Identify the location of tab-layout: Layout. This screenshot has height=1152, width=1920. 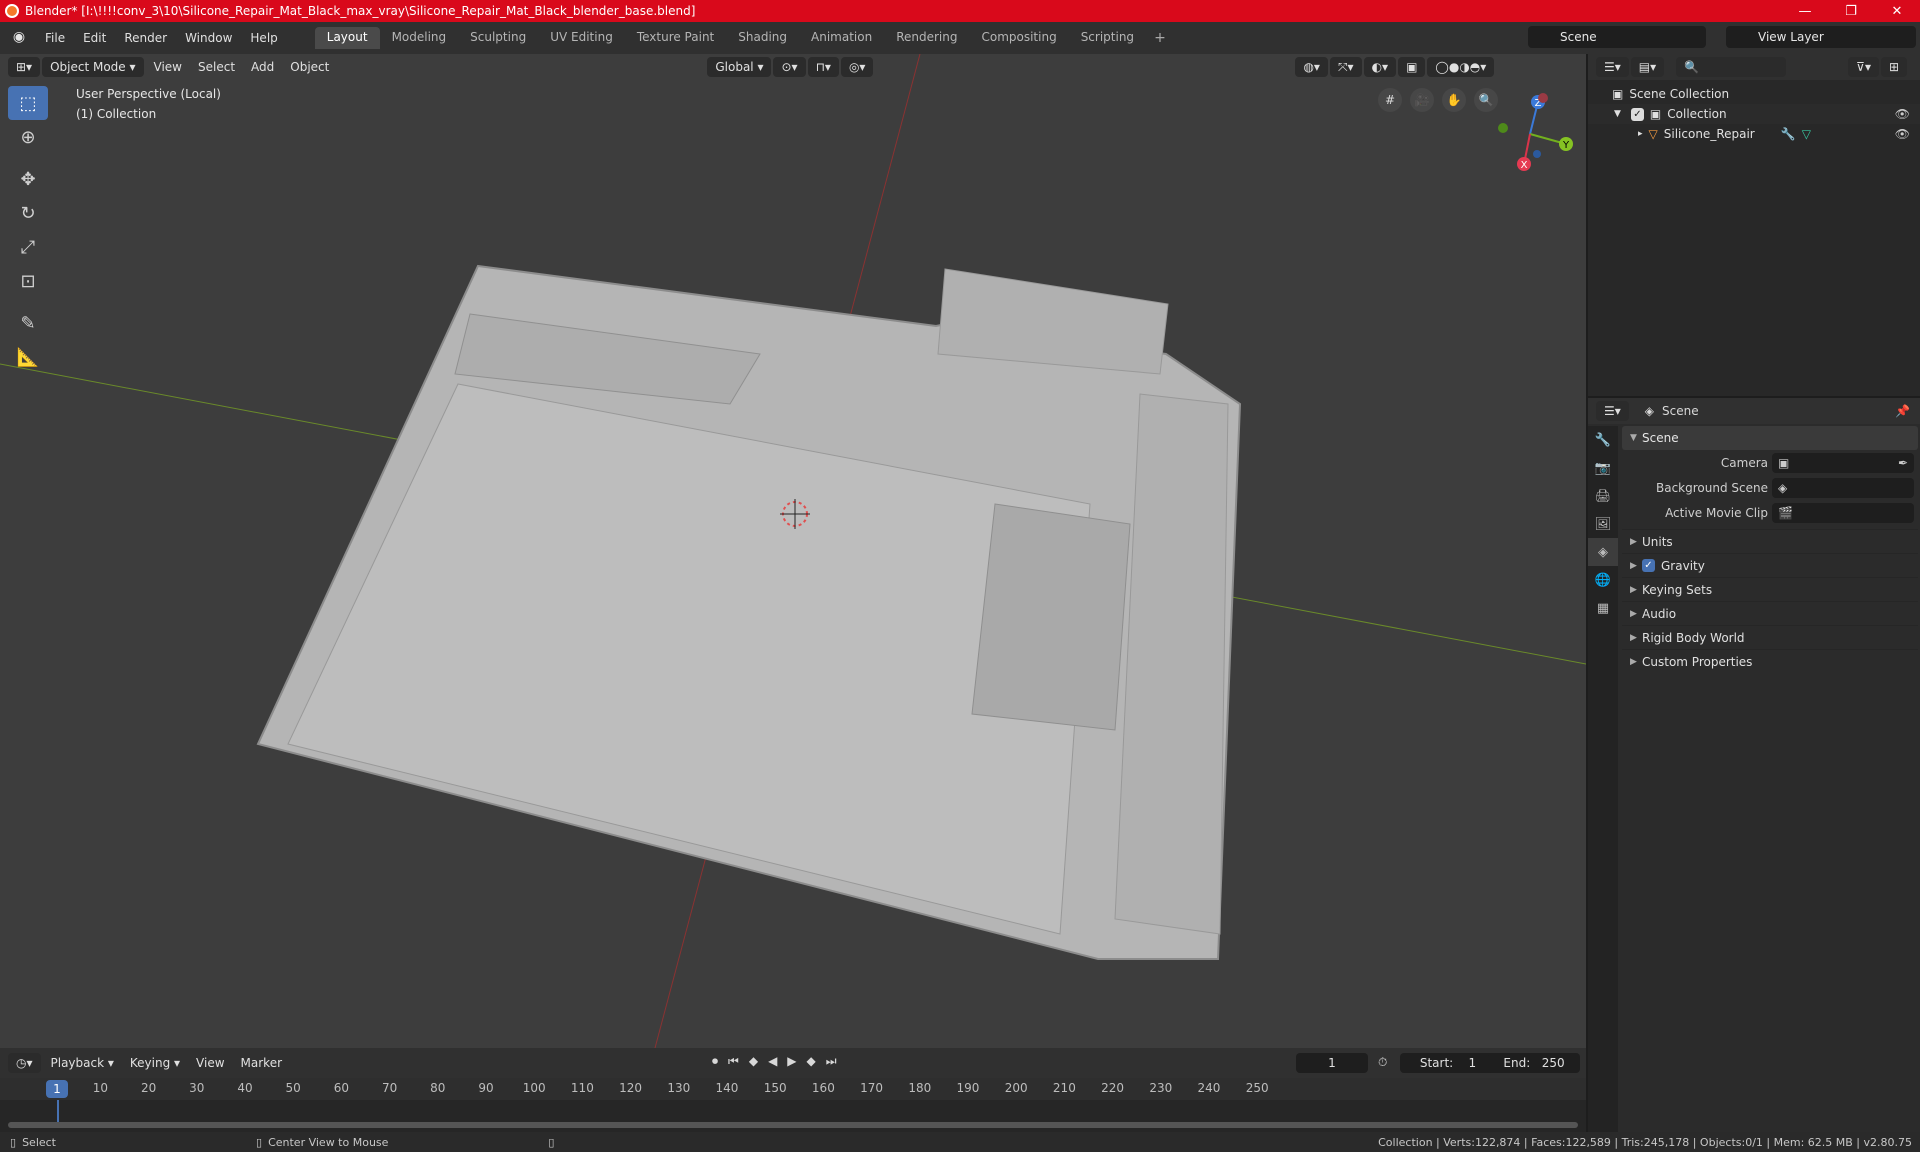
(347, 38).